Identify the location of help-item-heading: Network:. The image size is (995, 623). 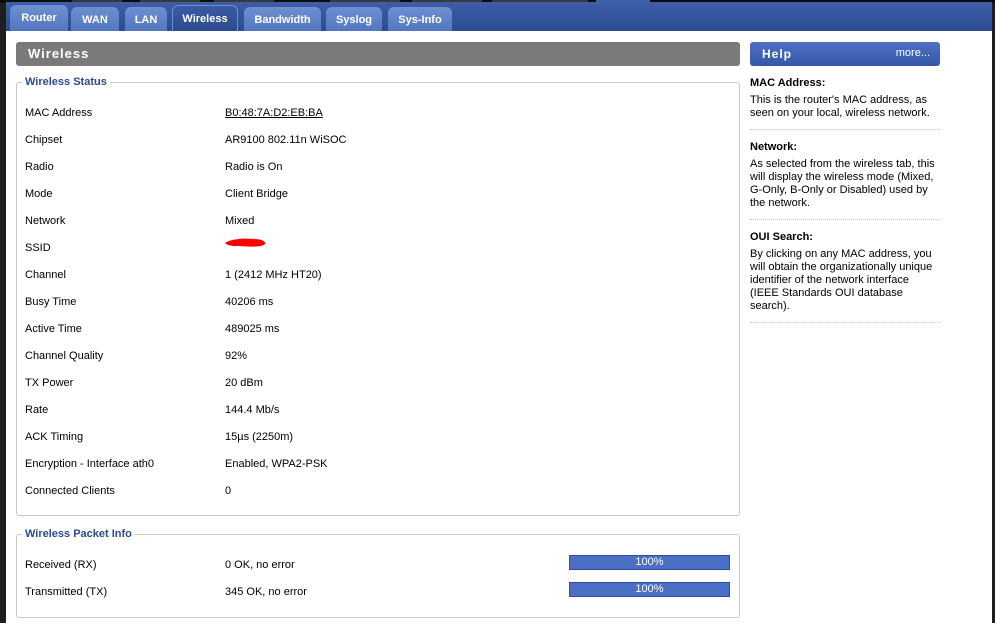
(774, 147).